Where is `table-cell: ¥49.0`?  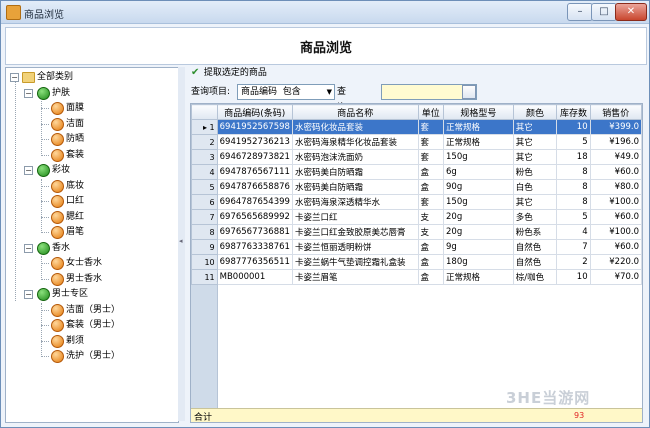
table-cell: ¥49.0 is located at coordinates (615, 157).